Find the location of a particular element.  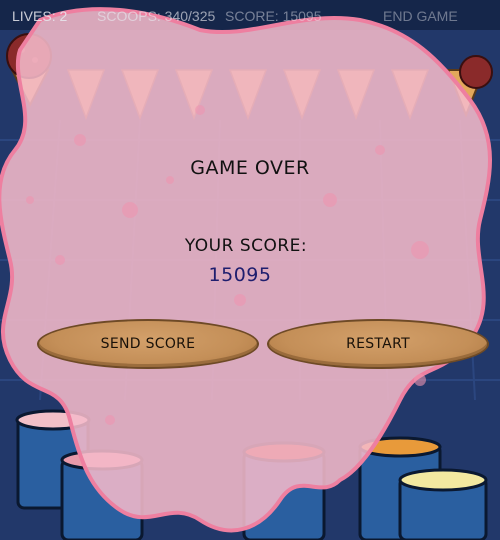

game-over-title: GAME OVER is located at coordinates (250, 168).